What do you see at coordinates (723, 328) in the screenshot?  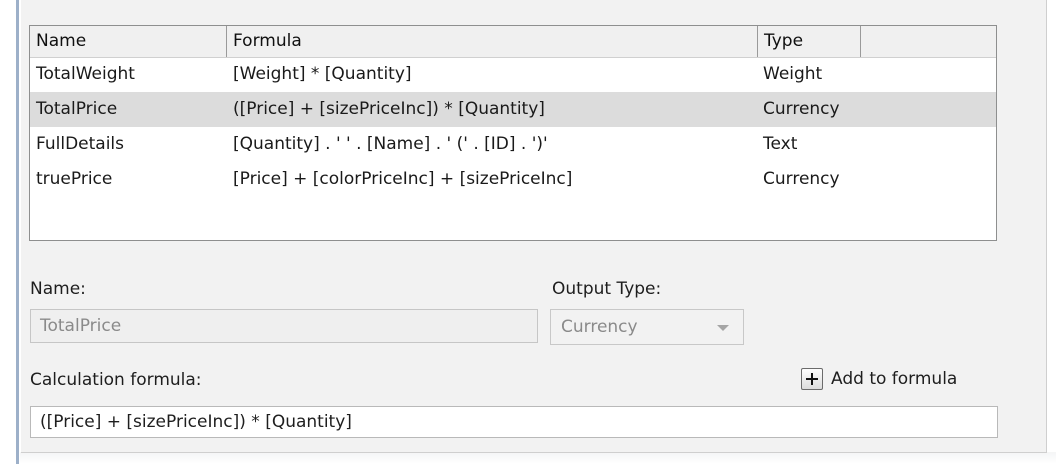 I see `chevron-down-icon` at bounding box center [723, 328].